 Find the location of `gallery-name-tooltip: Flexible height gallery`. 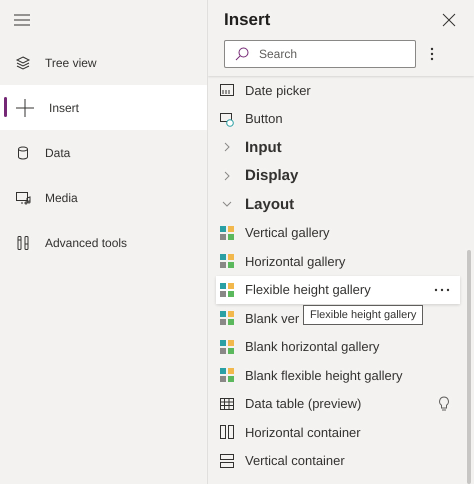

gallery-name-tooltip: Flexible height gallery is located at coordinates (363, 315).